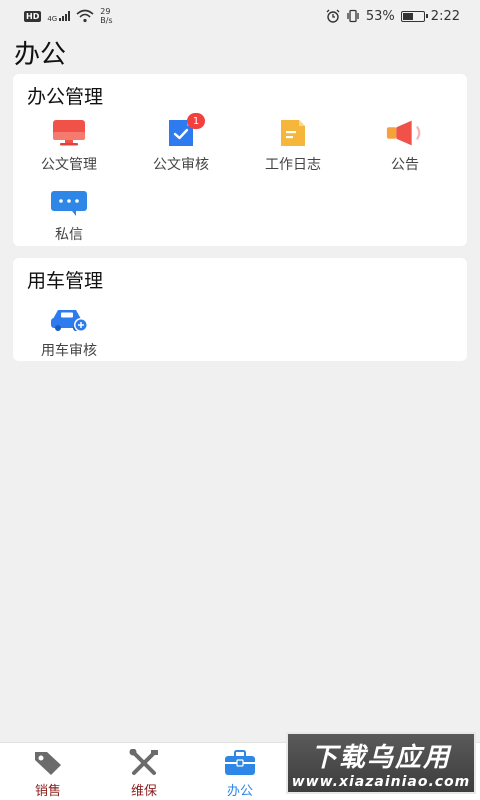 The width and height of the screenshot is (480, 800). Describe the element at coordinates (69, 351) in the screenshot. I see `tile-label: 用车审核` at that location.